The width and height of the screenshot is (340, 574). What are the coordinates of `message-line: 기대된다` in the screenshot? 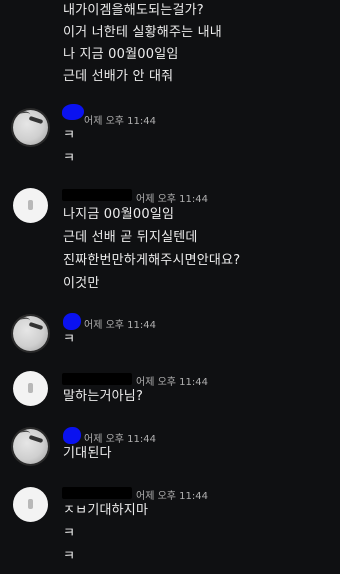 It's located at (87, 453).